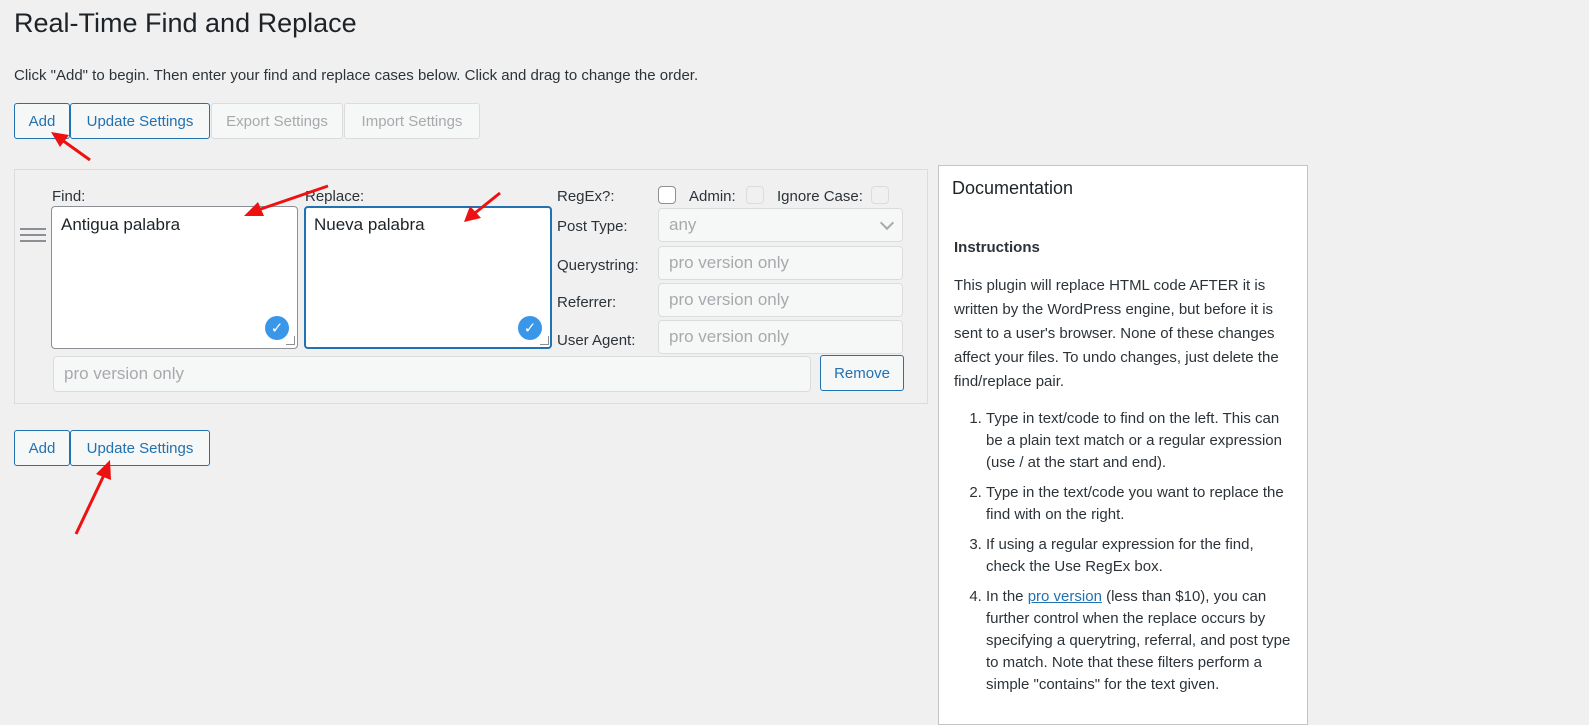  What do you see at coordinates (712, 196) in the screenshot?
I see `admin-label: Admin:` at bounding box center [712, 196].